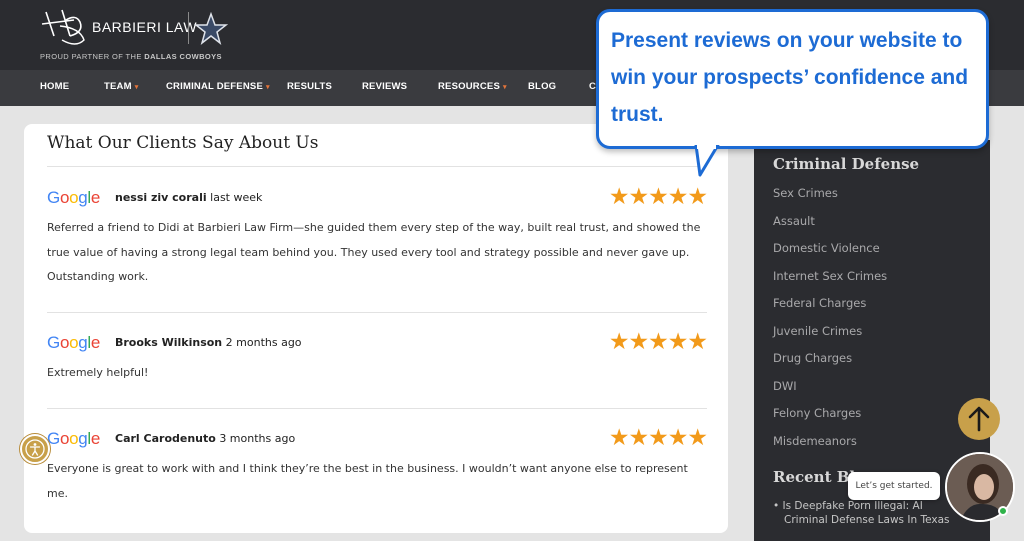  I want to click on sidebar-item-juvenile-crimes: Juvenile Crimes, so click(817, 331).